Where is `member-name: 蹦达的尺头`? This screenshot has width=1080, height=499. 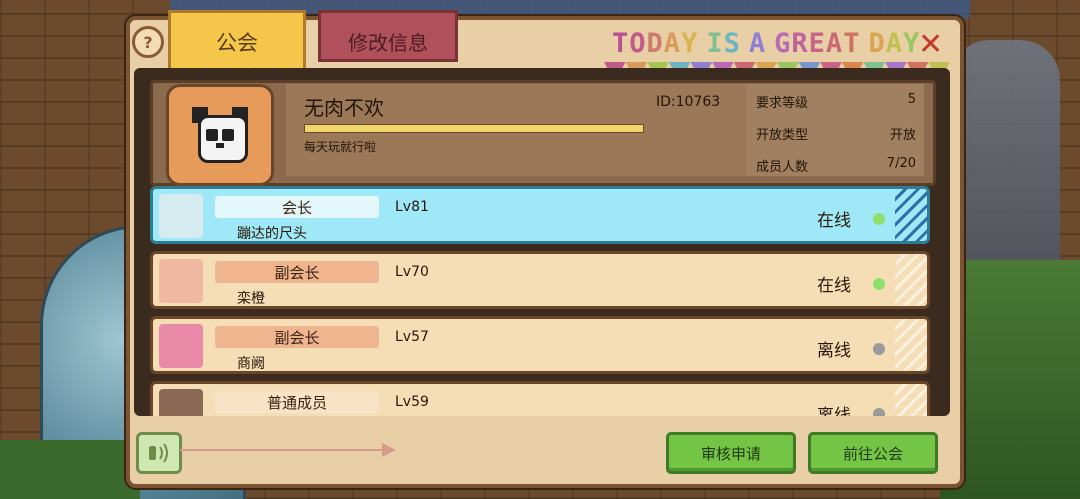 member-name: 蹦达的尺头 is located at coordinates (272, 234).